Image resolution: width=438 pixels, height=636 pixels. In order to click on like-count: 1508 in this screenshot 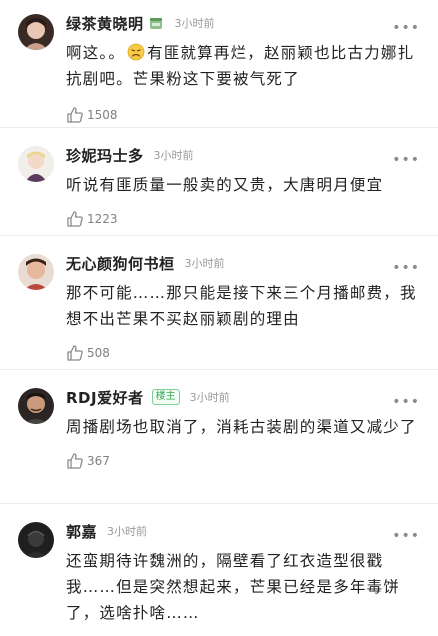, I will do `click(102, 115)`.